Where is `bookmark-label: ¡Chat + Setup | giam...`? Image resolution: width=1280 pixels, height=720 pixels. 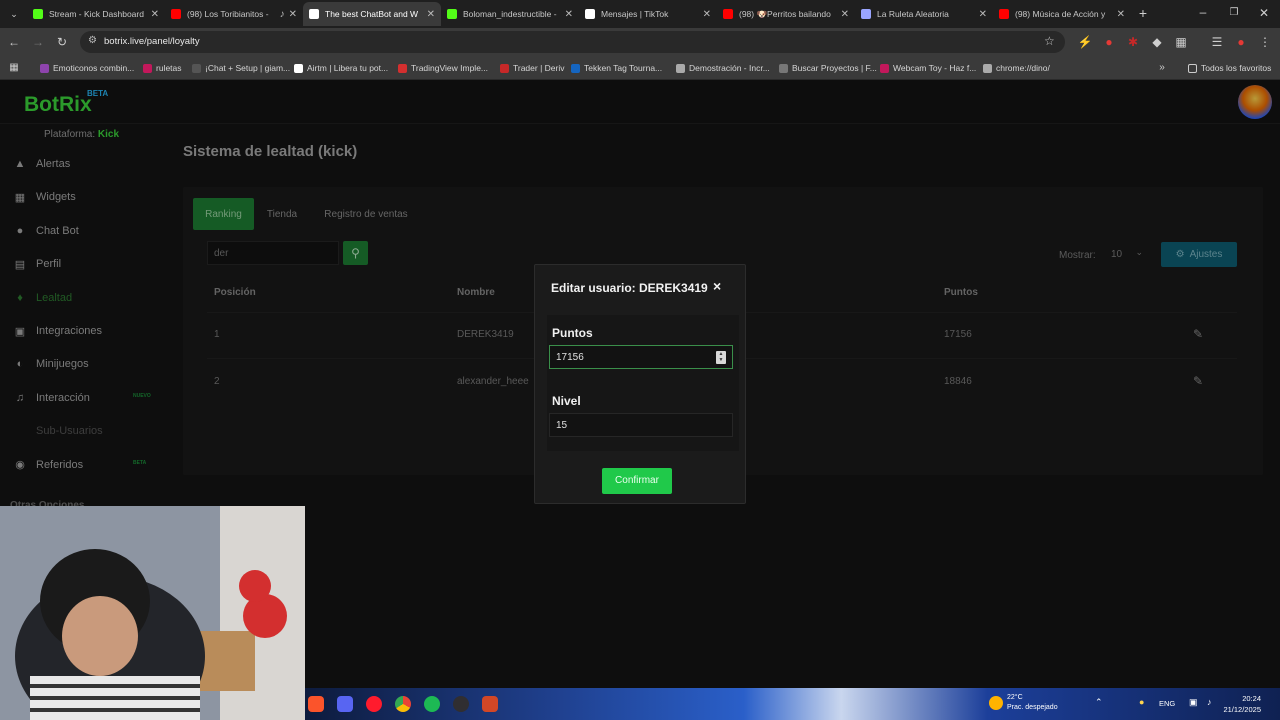
bookmark-label: ¡Chat + Setup | giam... is located at coordinates (248, 68).